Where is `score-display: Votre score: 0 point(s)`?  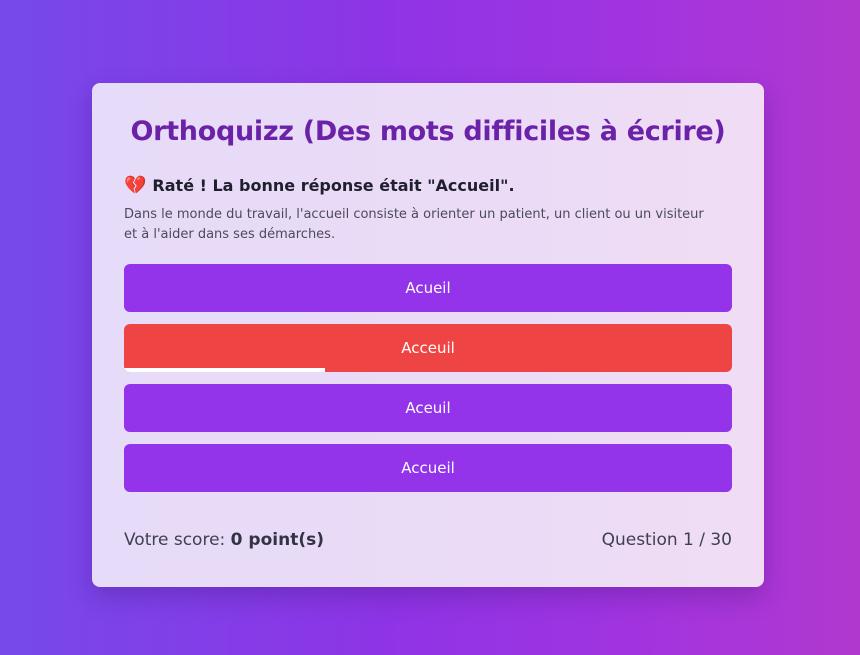
score-display: Votre score: 0 point(s) is located at coordinates (224, 540).